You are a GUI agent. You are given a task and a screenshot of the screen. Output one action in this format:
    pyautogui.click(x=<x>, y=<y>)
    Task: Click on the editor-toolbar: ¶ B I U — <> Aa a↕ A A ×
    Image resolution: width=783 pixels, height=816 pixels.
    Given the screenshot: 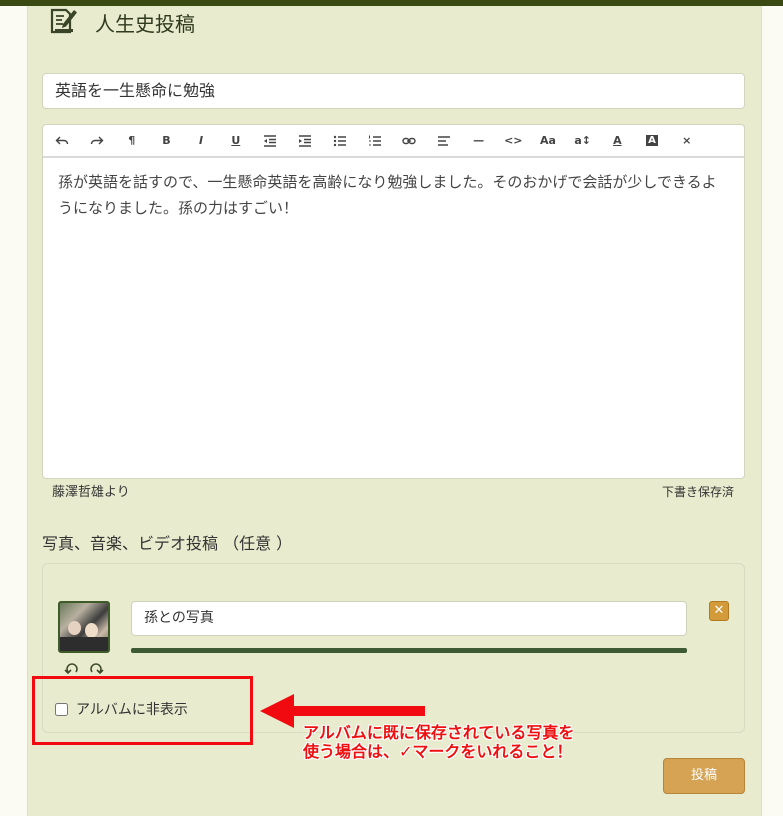 What is the action you would take?
    pyautogui.click(x=393, y=141)
    